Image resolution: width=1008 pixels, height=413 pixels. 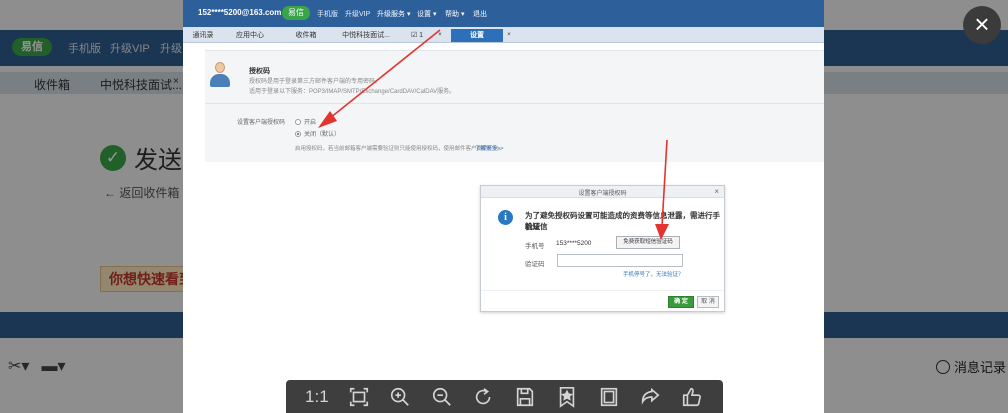 What do you see at coordinates (653, 275) in the screenshot?
I see `lost-phone-link: 手机停号了，无法验证？` at bounding box center [653, 275].